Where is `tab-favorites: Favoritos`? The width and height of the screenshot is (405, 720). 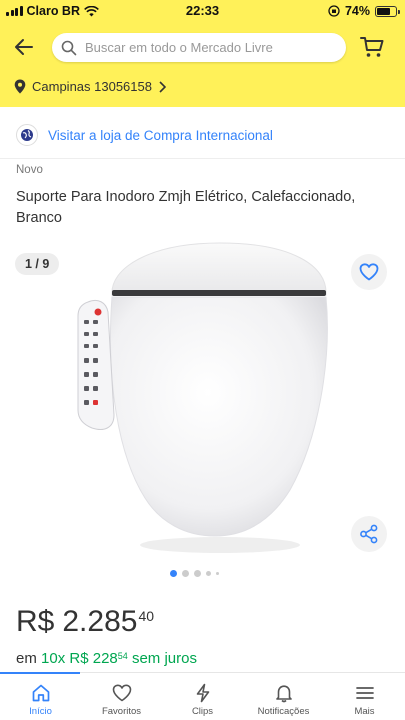 tab-favorites: Favoritos is located at coordinates (121, 696).